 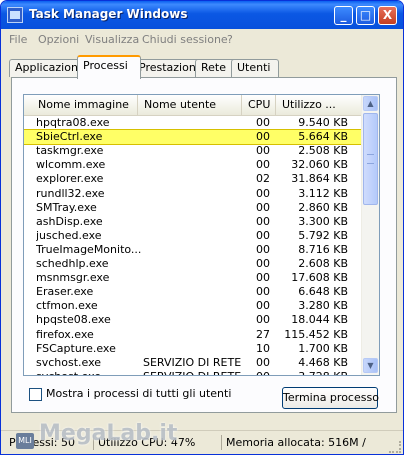 What do you see at coordinates (58, 39) in the screenshot?
I see `menu-opzioni: Opzioni` at bounding box center [58, 39].